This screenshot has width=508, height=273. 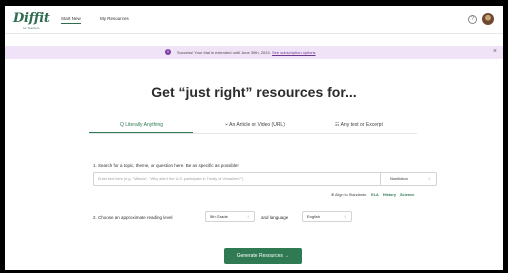 What do you see at coordinates (263, 256) in the screenshot?
I see `generate-resources-button: Generate Resources →` at bounding box center [263, 256].